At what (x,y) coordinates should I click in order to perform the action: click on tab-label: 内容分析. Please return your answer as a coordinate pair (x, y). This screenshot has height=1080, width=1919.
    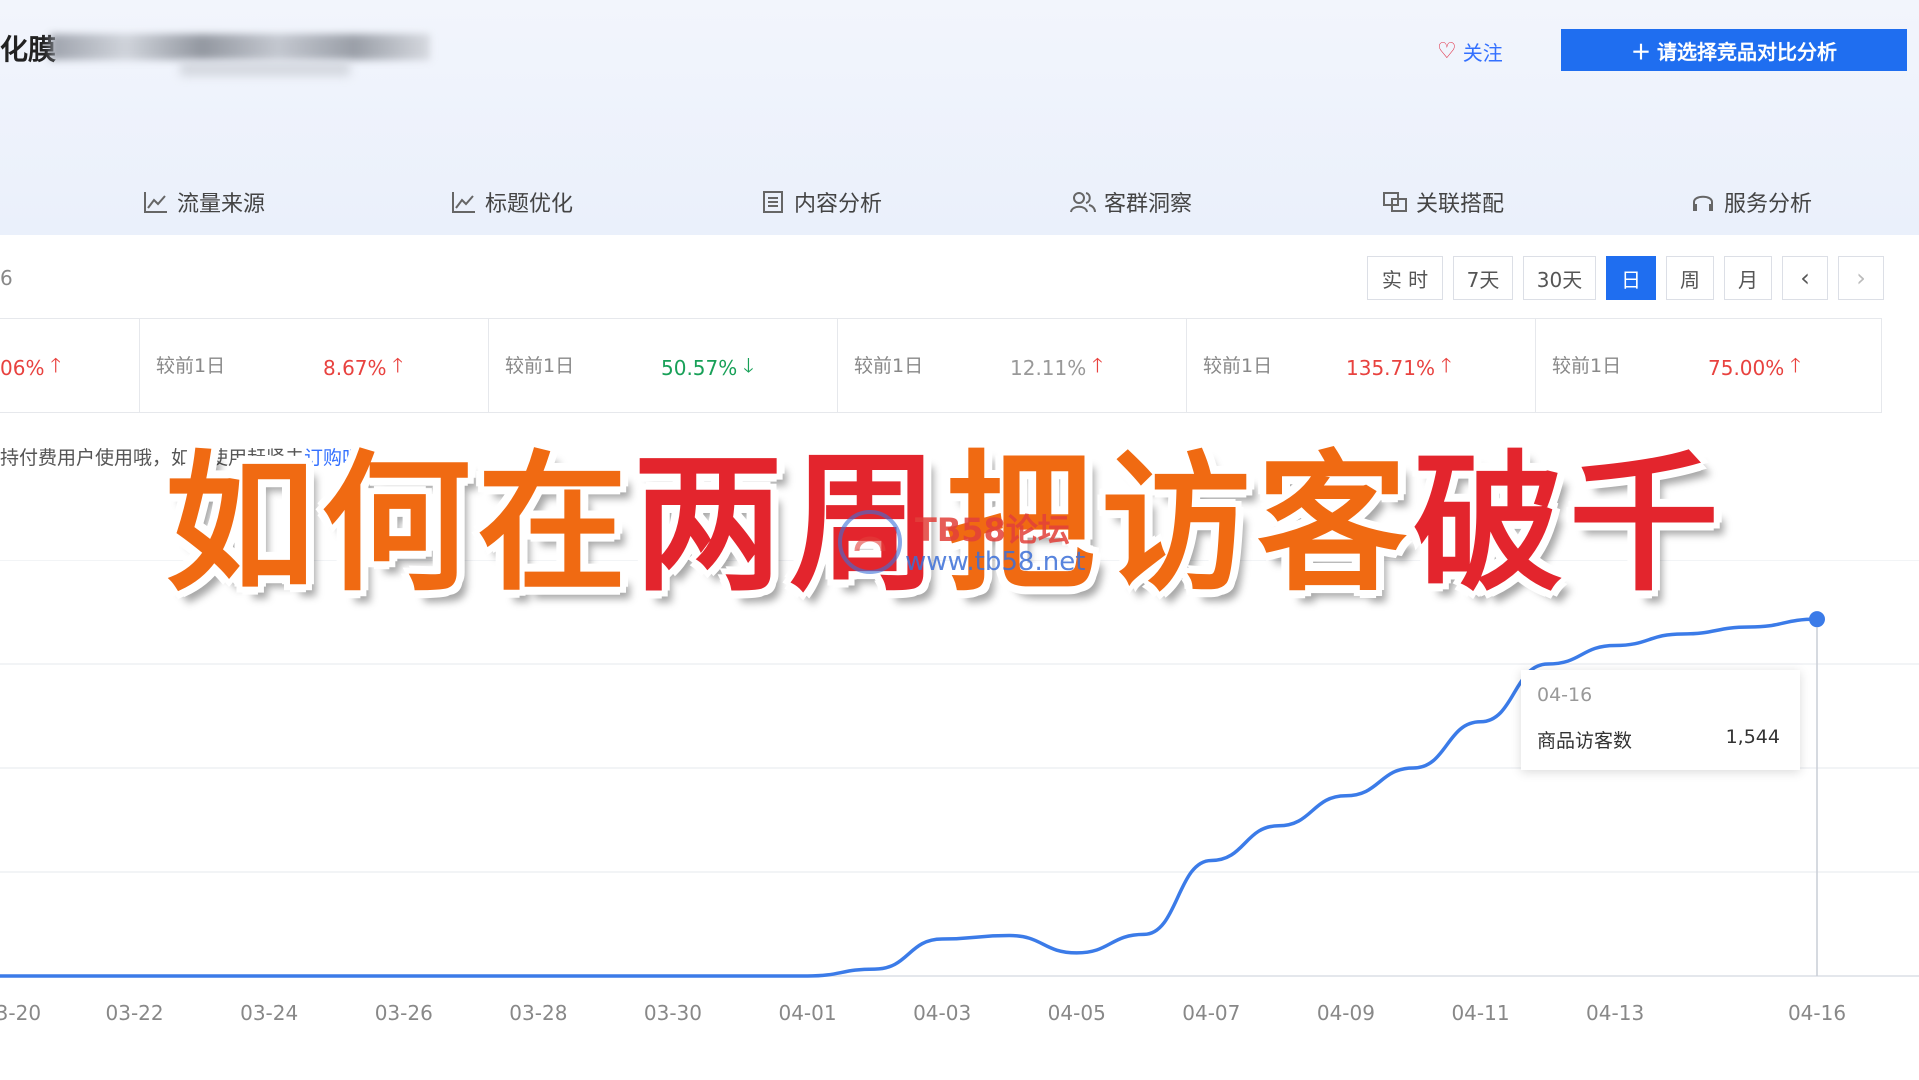
    Looking at the image, I should click on (838, 204).